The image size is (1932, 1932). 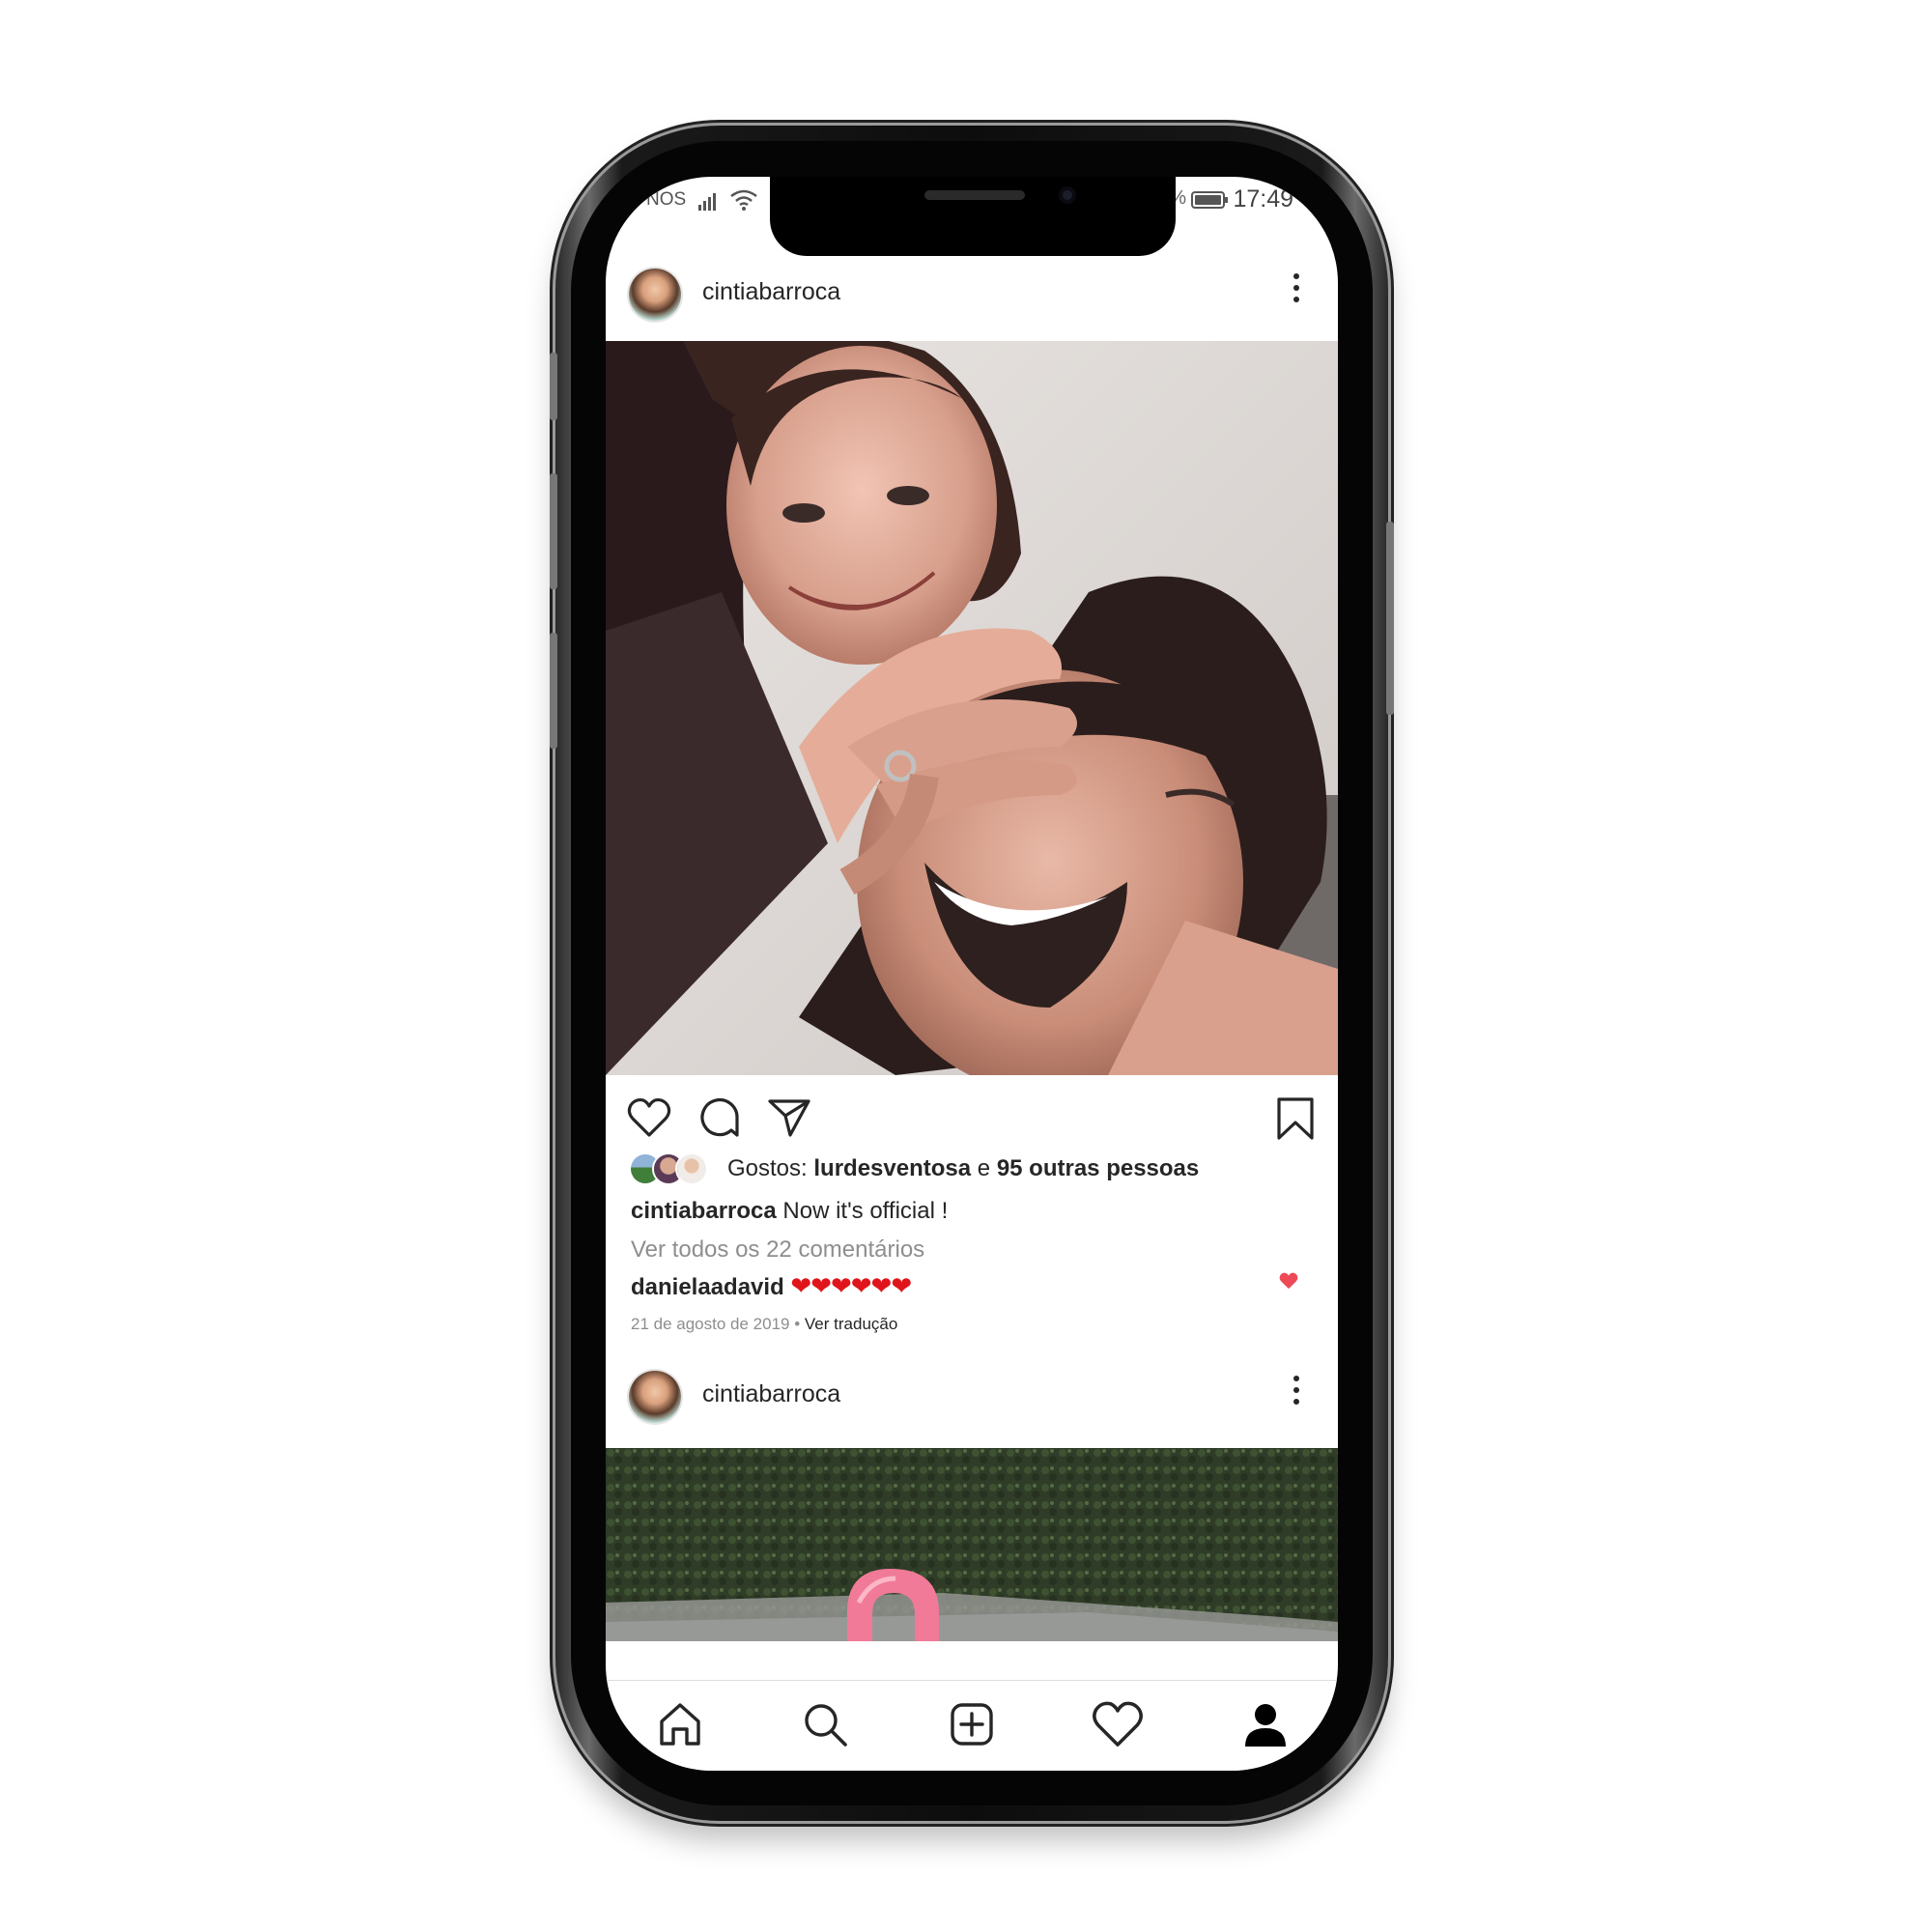 I want to click on search-icon, so click(x=825, y=1724).